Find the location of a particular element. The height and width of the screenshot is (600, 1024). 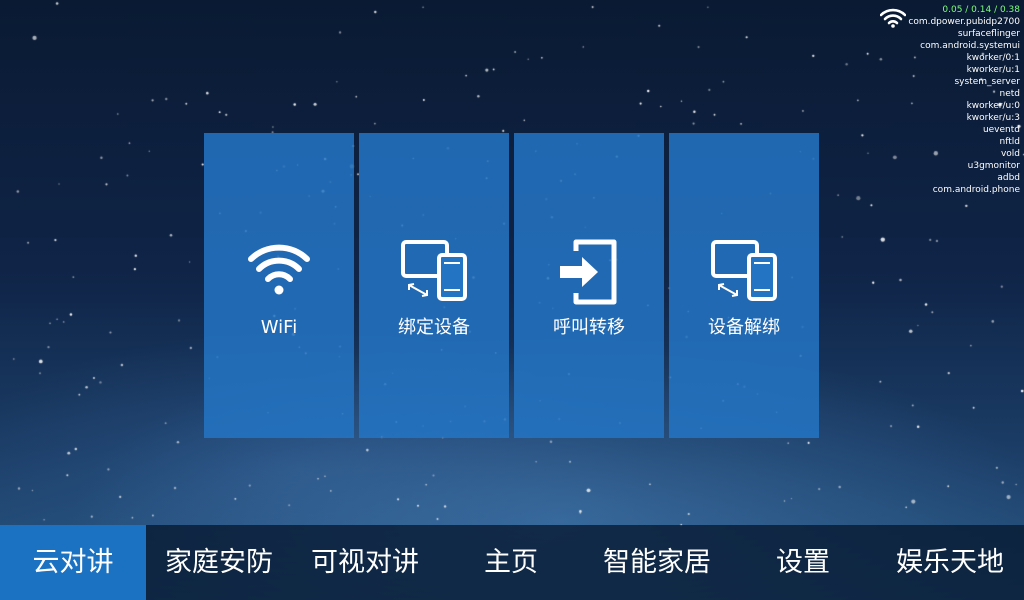

cpu-load-readout: 0.05 / 0.14 / 0.38 is located at coordinates (981, 10).